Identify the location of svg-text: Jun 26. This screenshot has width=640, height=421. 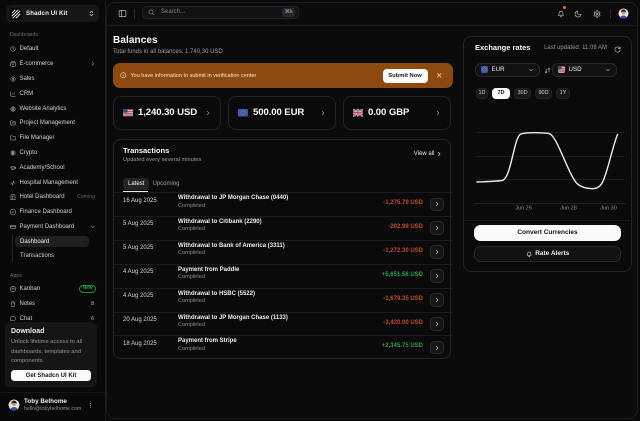
(523, 209).